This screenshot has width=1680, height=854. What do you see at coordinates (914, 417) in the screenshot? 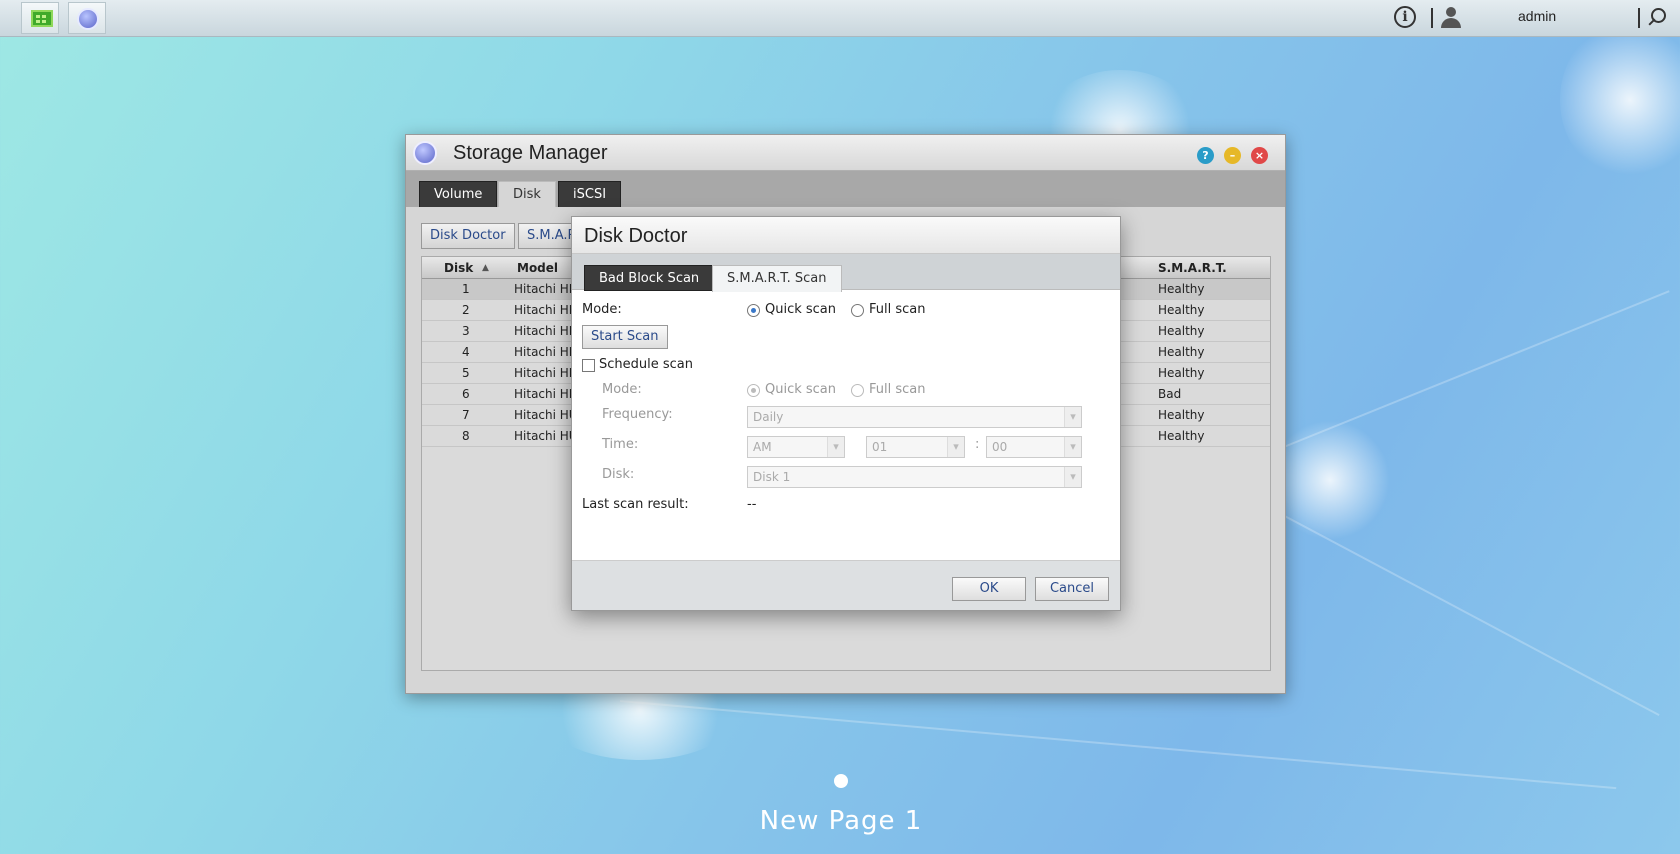
I see `frequency-select: Daily` at bounding box center [914, 417].